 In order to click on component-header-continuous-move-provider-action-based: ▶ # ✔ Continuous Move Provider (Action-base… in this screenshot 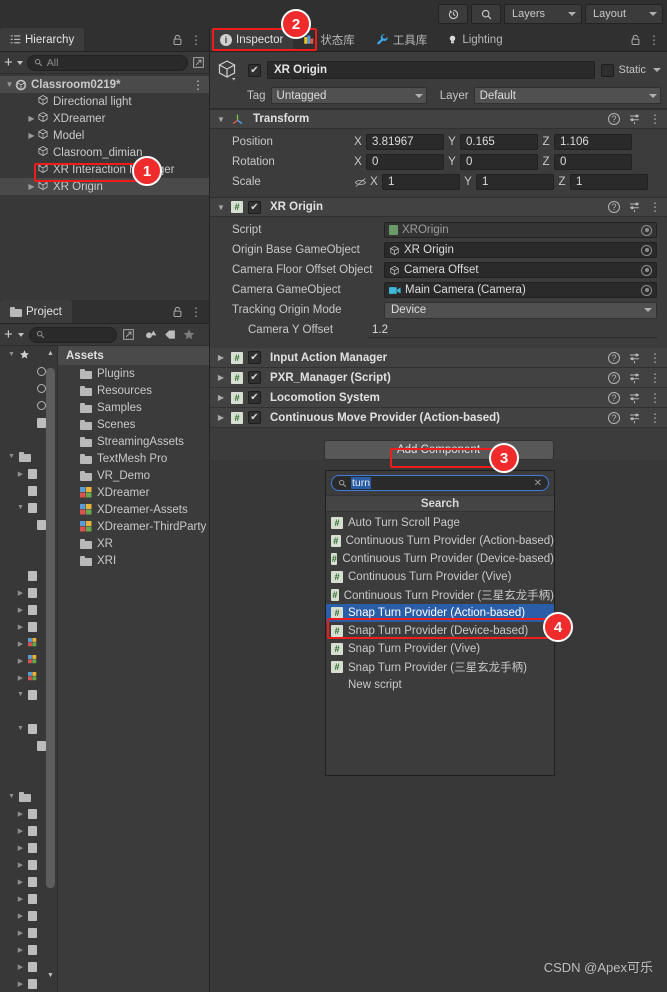, I will do `click(438, 418)`.